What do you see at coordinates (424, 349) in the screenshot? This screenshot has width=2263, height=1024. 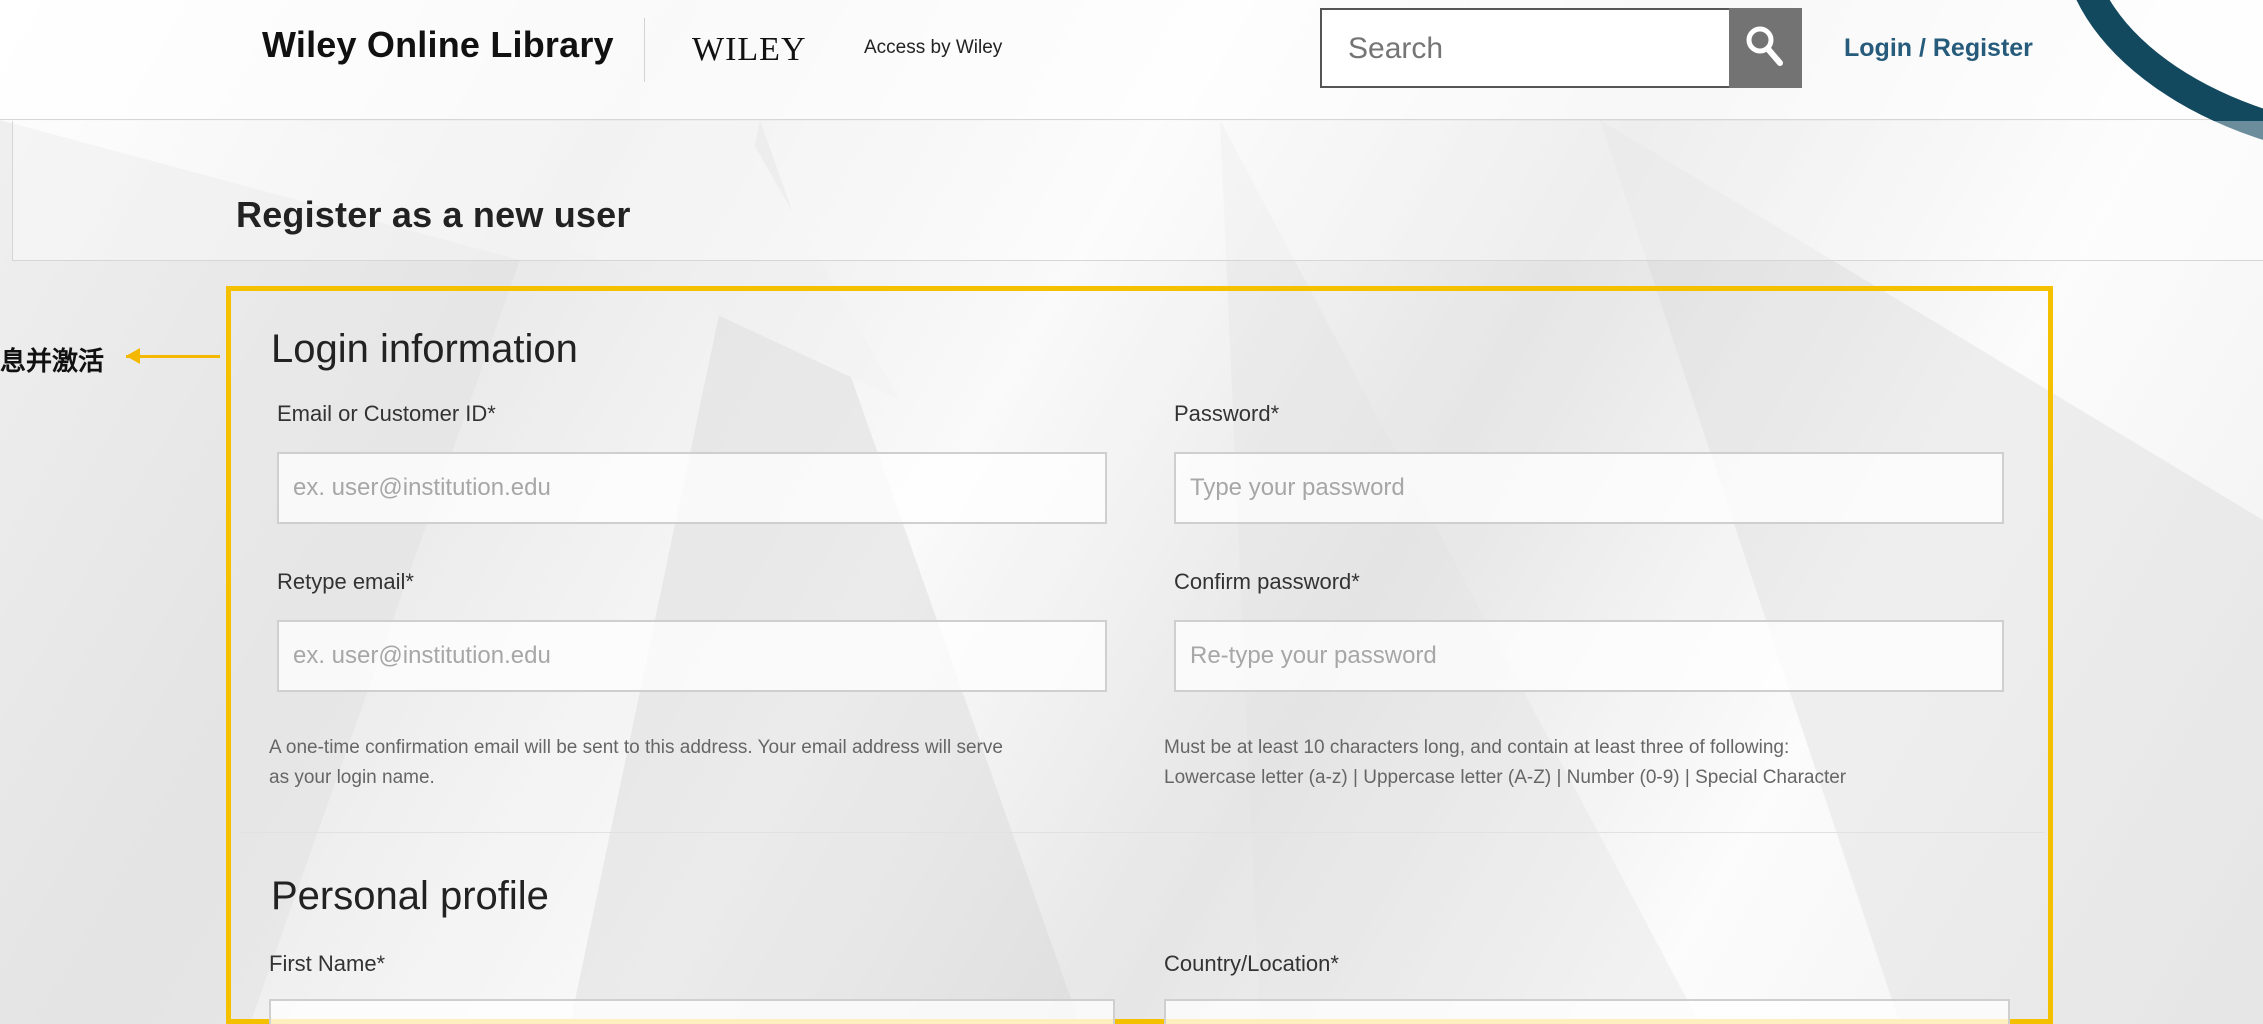 I see `login-information-heading: Login information` at bounding box center [424, 349].